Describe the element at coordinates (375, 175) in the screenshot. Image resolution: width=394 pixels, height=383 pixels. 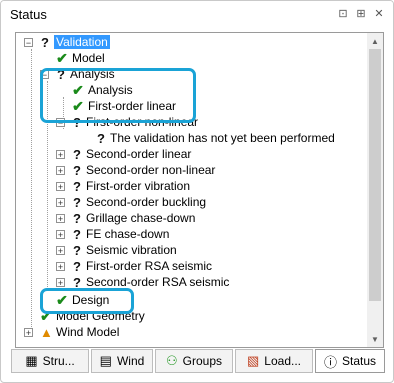
I see `scroll-thumb` at that location.